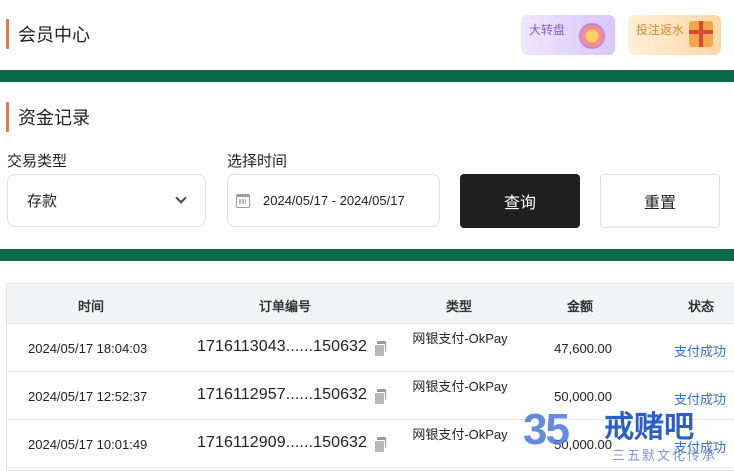 This screenshot has height=471, width=734. What do you see at coordinates (37, 161) in the screenshot?
I see `transaction-type-label: 交易类型` at bounding box center [37, 161].